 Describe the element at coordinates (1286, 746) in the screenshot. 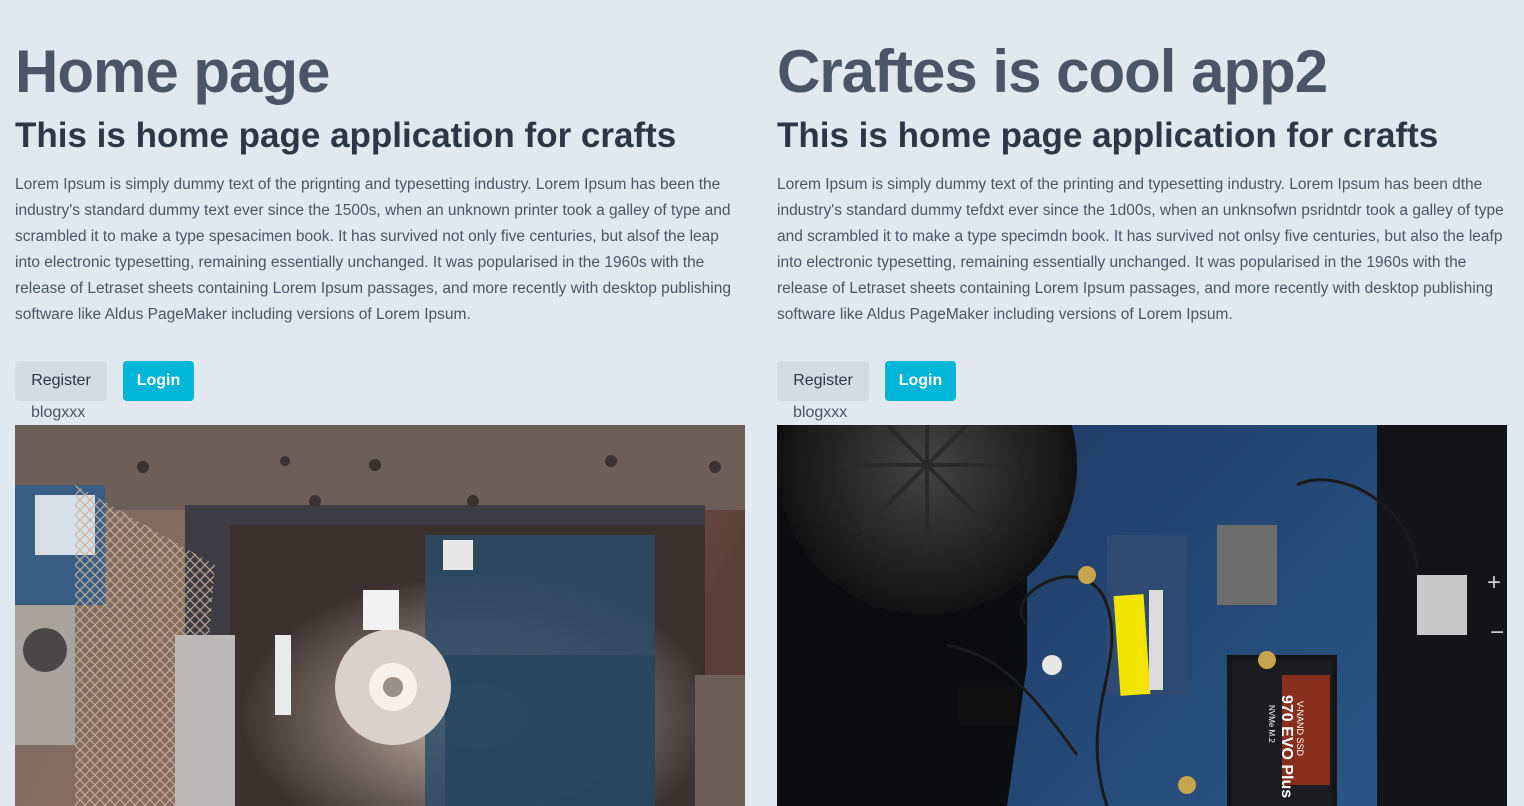

I see `ssd-model-text: 970 EVO Plus` at that location.